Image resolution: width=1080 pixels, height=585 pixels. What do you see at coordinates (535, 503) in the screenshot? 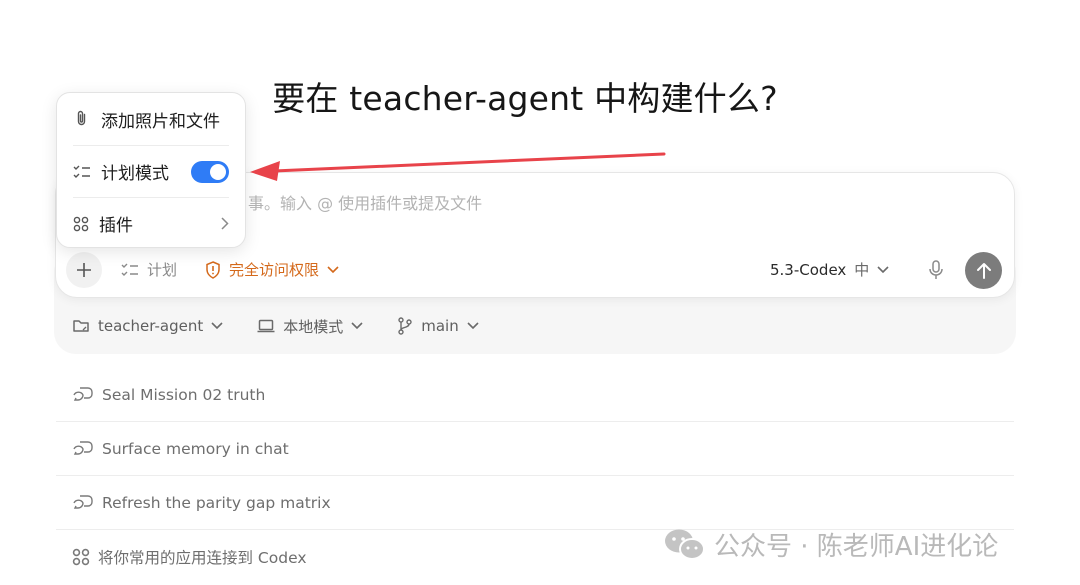
I see `task-row: Refresh the parity gap matrix` at bounding box center [535, 503].